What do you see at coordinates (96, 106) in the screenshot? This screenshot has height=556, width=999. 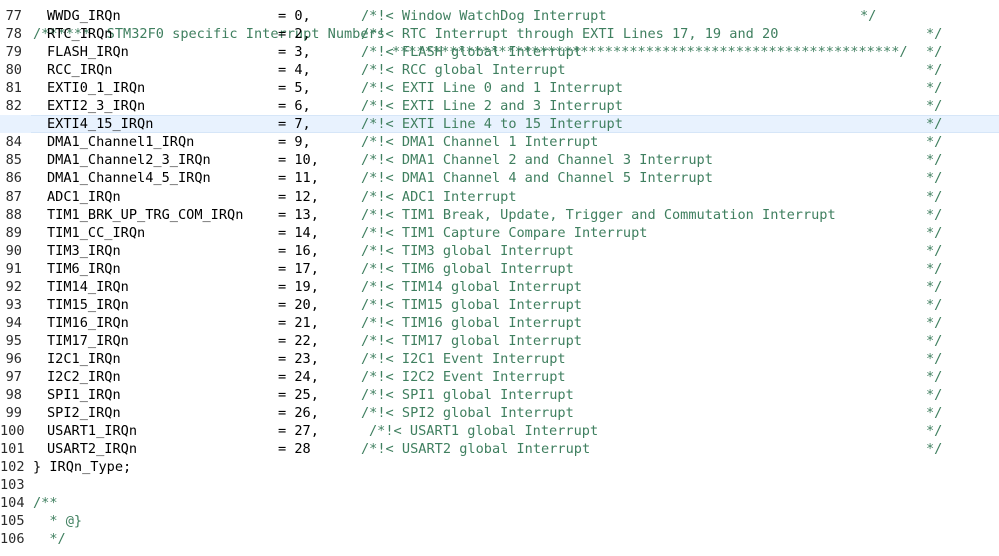 I see `enum-name: EXTI2_3_IRQn` at bounding box center [96, 106].